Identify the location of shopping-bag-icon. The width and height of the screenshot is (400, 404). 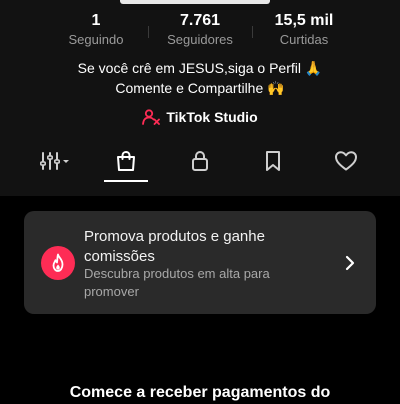
(126, 160).